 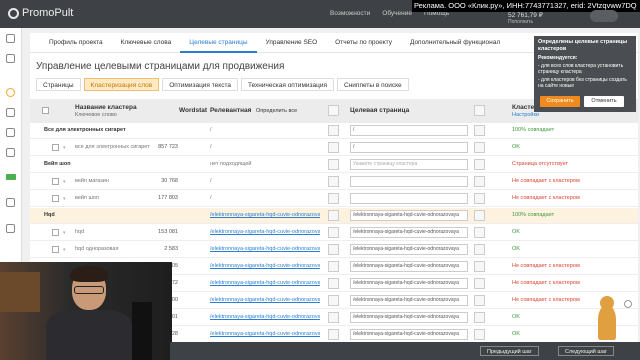 What do you see at coordinates (525, 115) in the screenshot?
I see `settings-link: Настройки` at bounding box center [525, 115].